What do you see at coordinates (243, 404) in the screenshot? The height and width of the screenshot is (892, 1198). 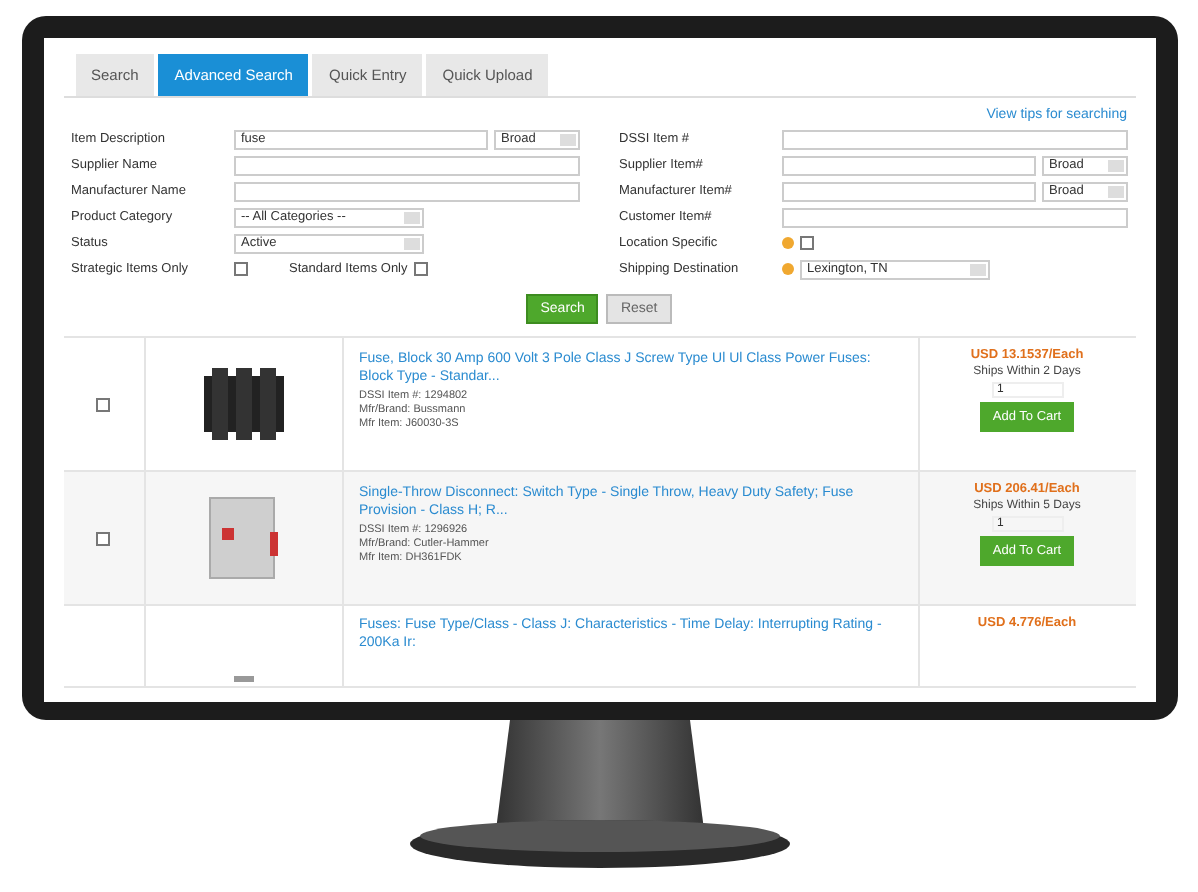 I see `fuse-block-drawing` at bounding box center [243, 404].